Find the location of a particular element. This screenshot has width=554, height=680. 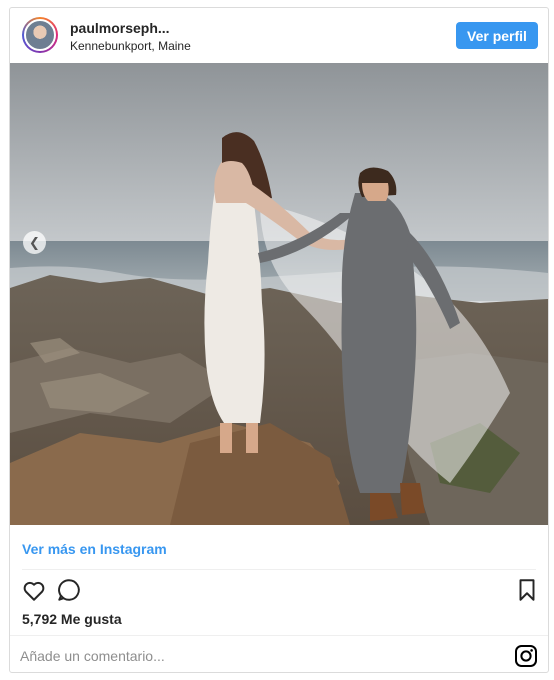

carousel-prev-button: ❮ is located at coordinates (34, 242).